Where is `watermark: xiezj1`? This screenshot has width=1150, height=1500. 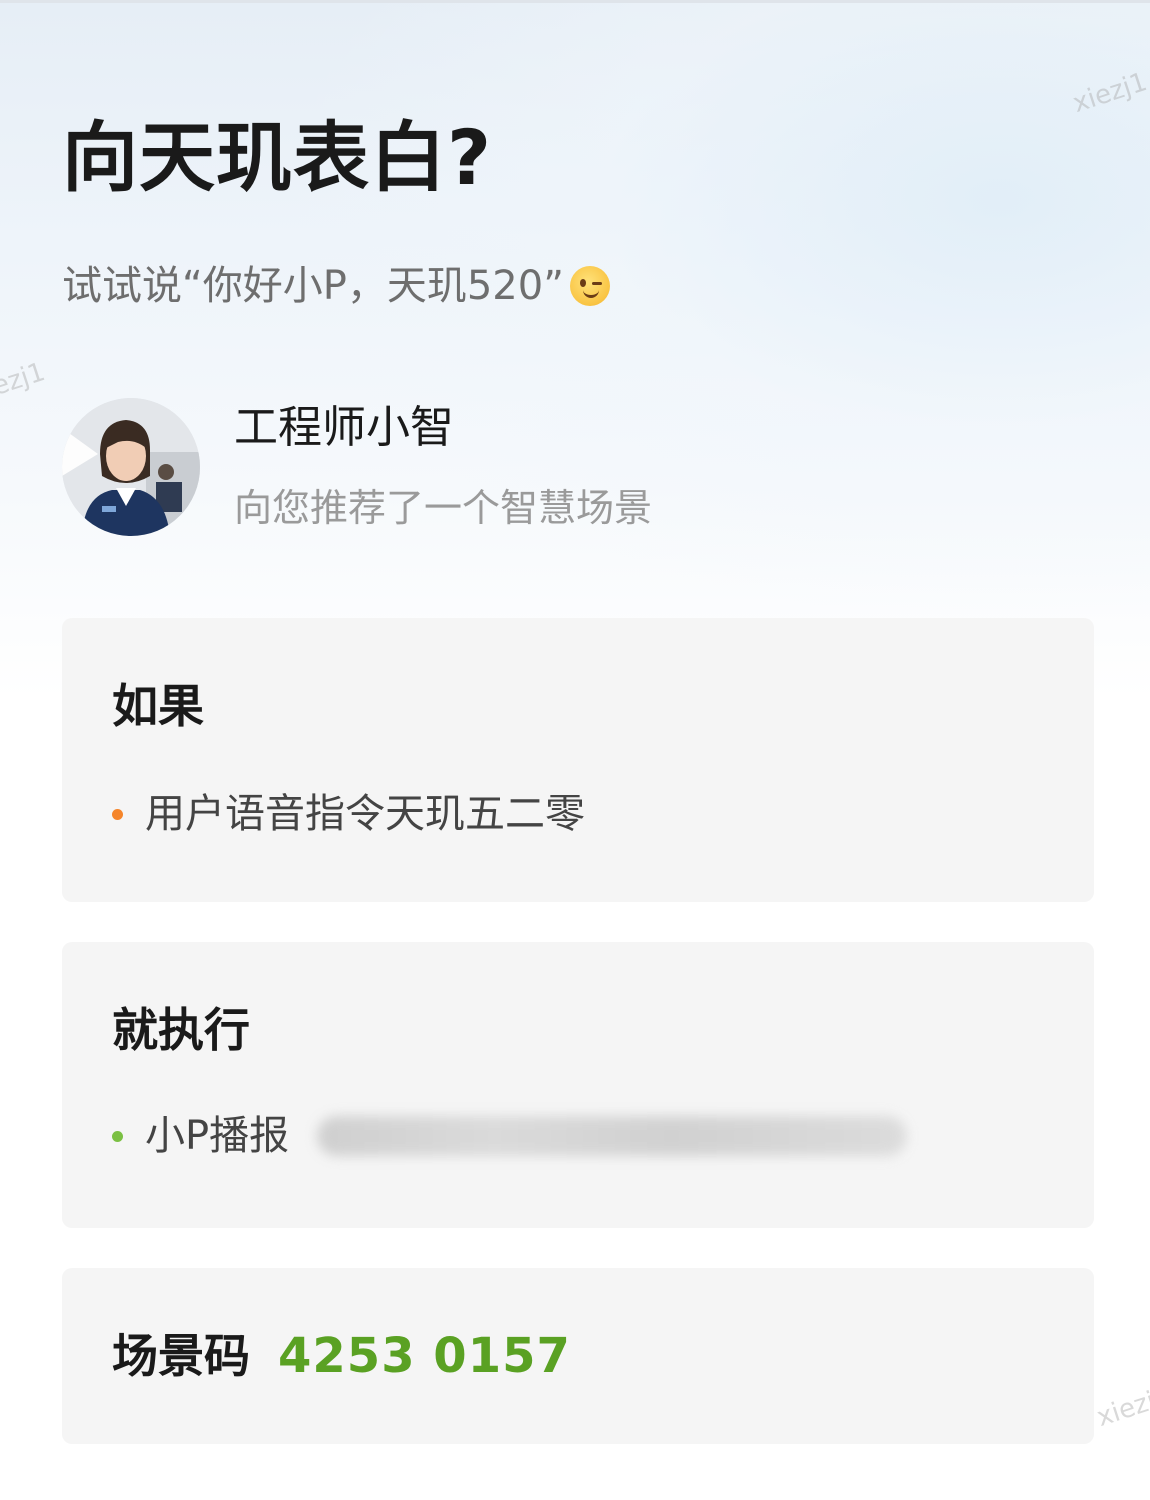
watermark: xiezj1 is located at coordinates (1121, 1407).